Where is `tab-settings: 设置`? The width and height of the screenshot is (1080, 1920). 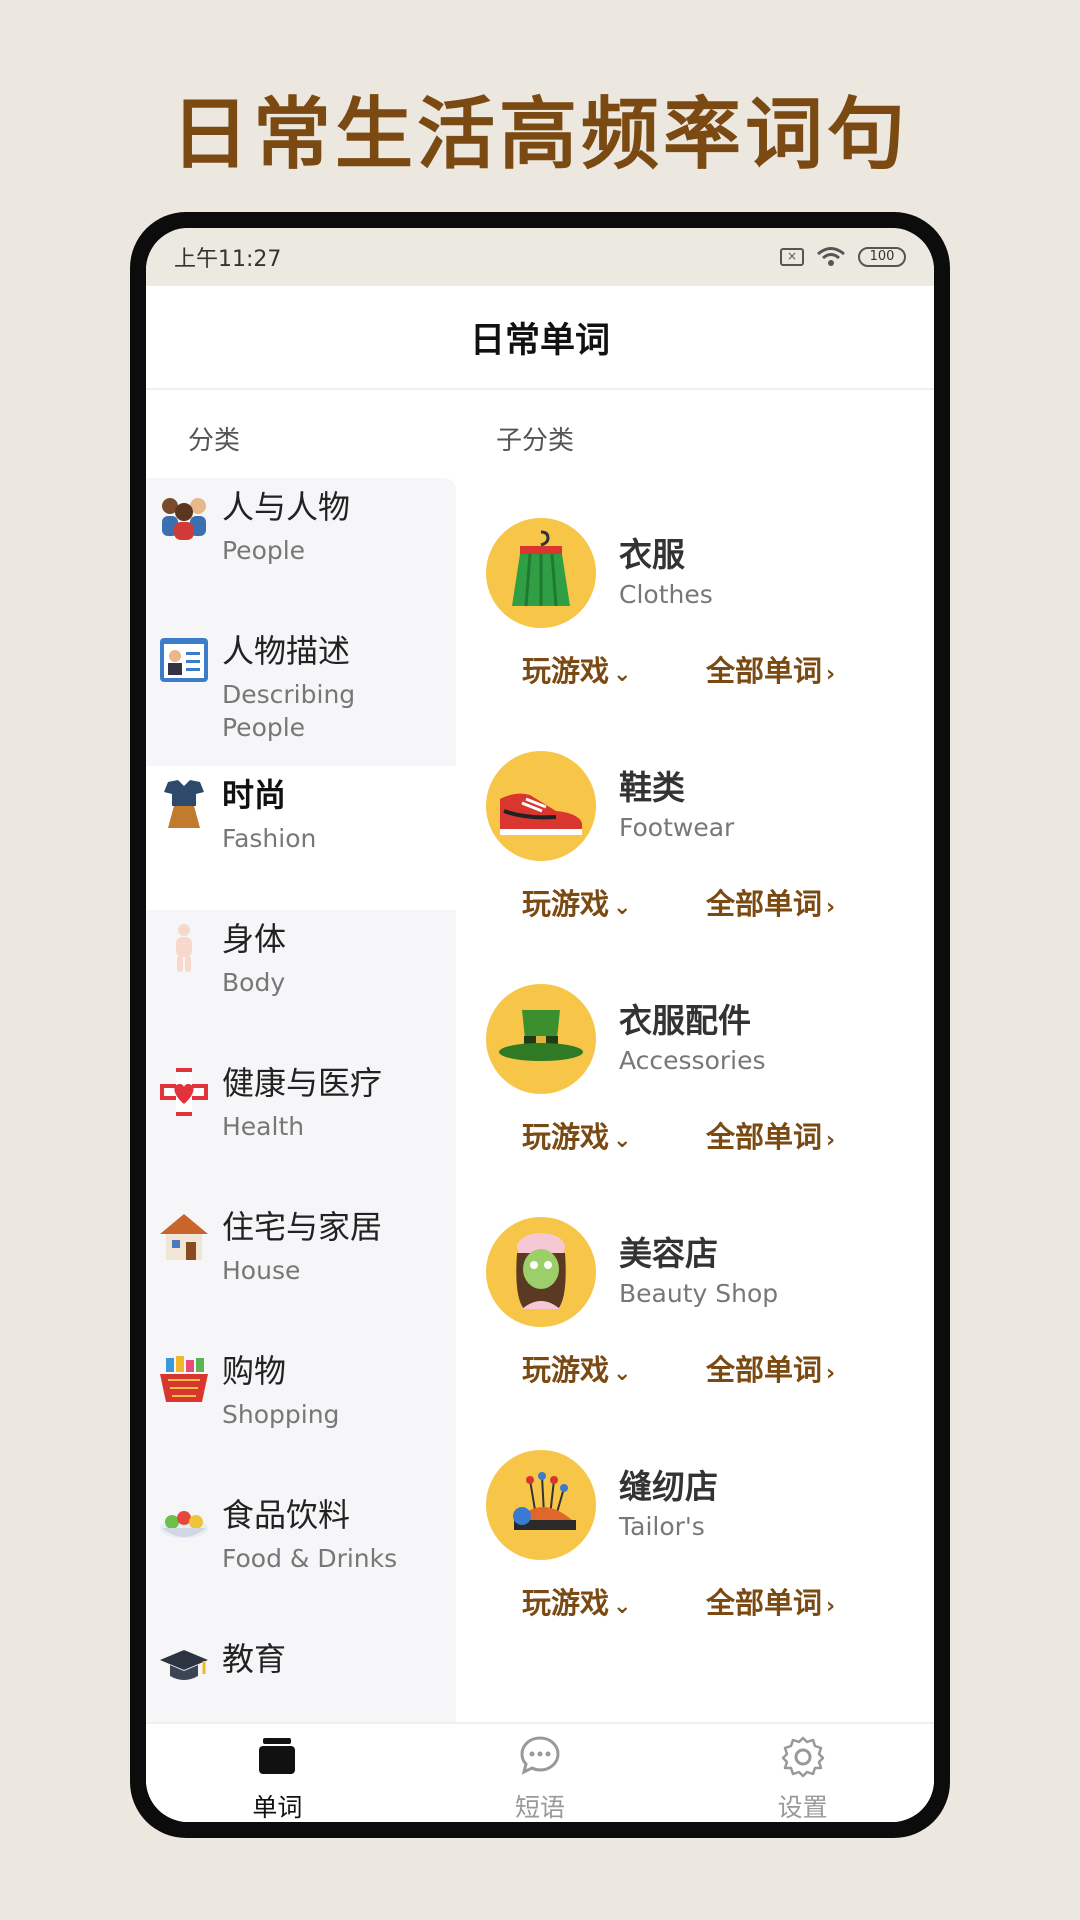 tab-settings: 设置 is located at coordinates (802, 1773).